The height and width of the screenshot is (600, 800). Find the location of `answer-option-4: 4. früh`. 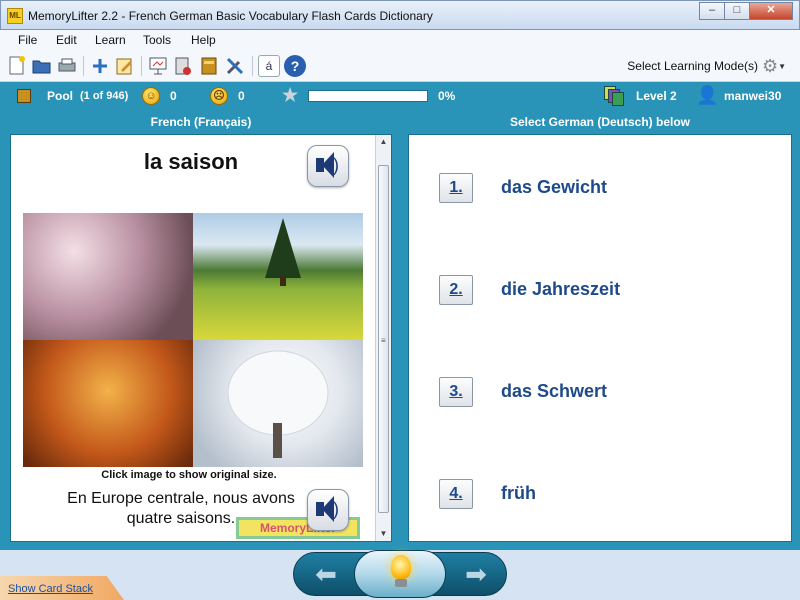

answer-option-4: 4. früh is located at coordinates (604, 494).